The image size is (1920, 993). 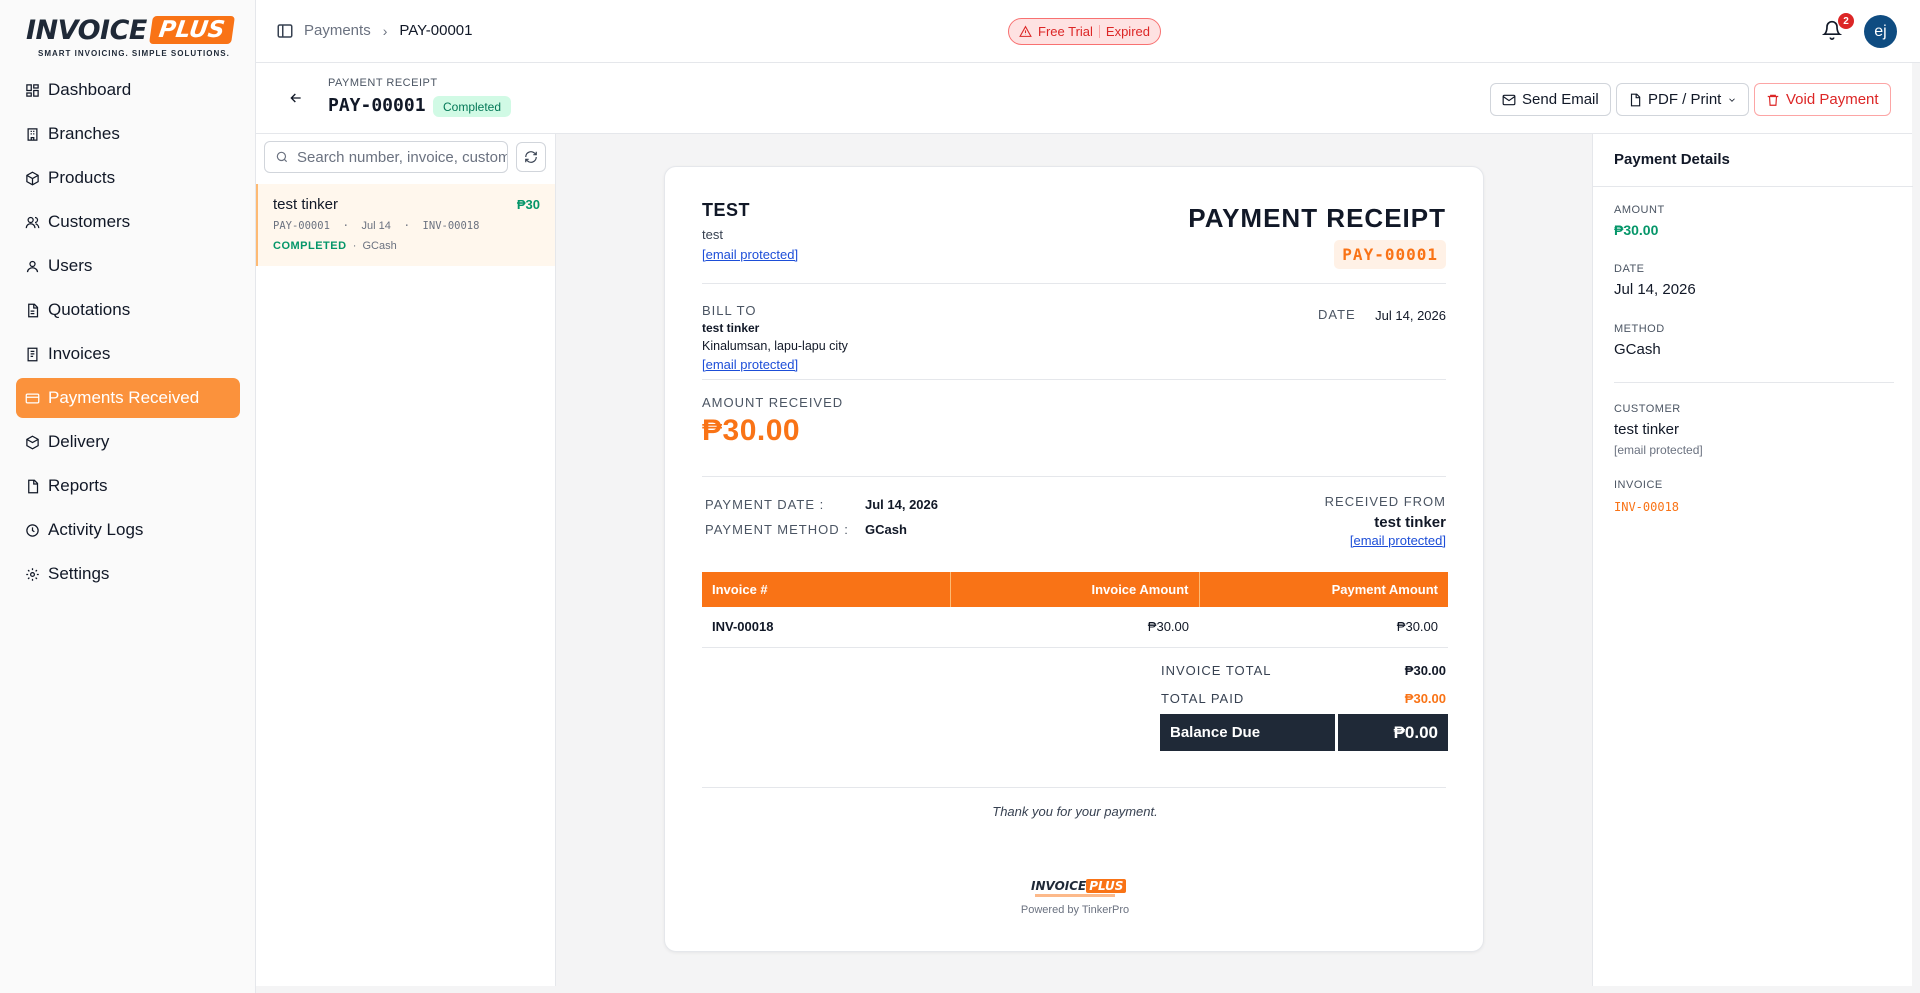 What do you see at coordinates (729, 310) in the screenshot?
I see `bill-to-label: BILL TO` at bounding box center [729, 310].